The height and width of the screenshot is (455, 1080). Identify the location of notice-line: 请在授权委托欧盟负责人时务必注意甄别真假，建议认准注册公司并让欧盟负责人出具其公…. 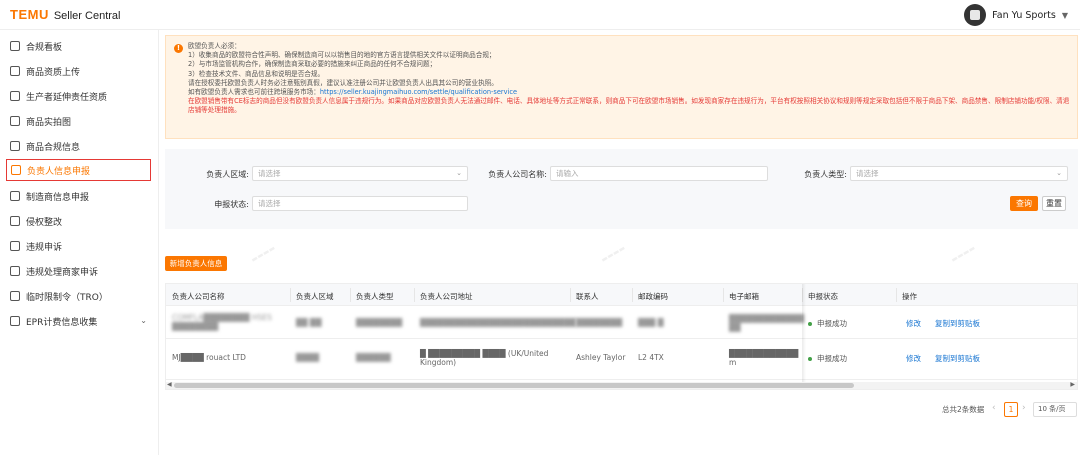
(343, 82).